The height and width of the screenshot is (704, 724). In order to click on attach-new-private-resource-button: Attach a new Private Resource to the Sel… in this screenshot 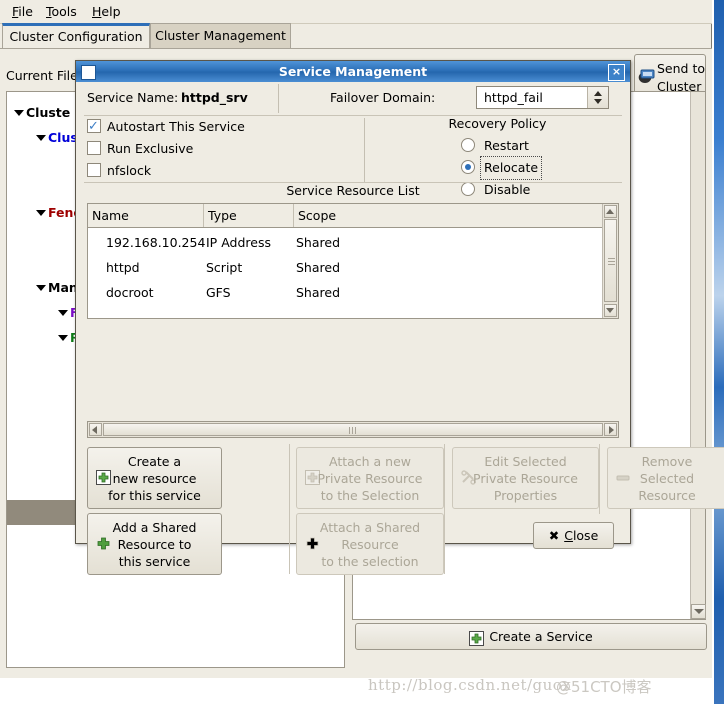, I will do `click(370, 478)`.